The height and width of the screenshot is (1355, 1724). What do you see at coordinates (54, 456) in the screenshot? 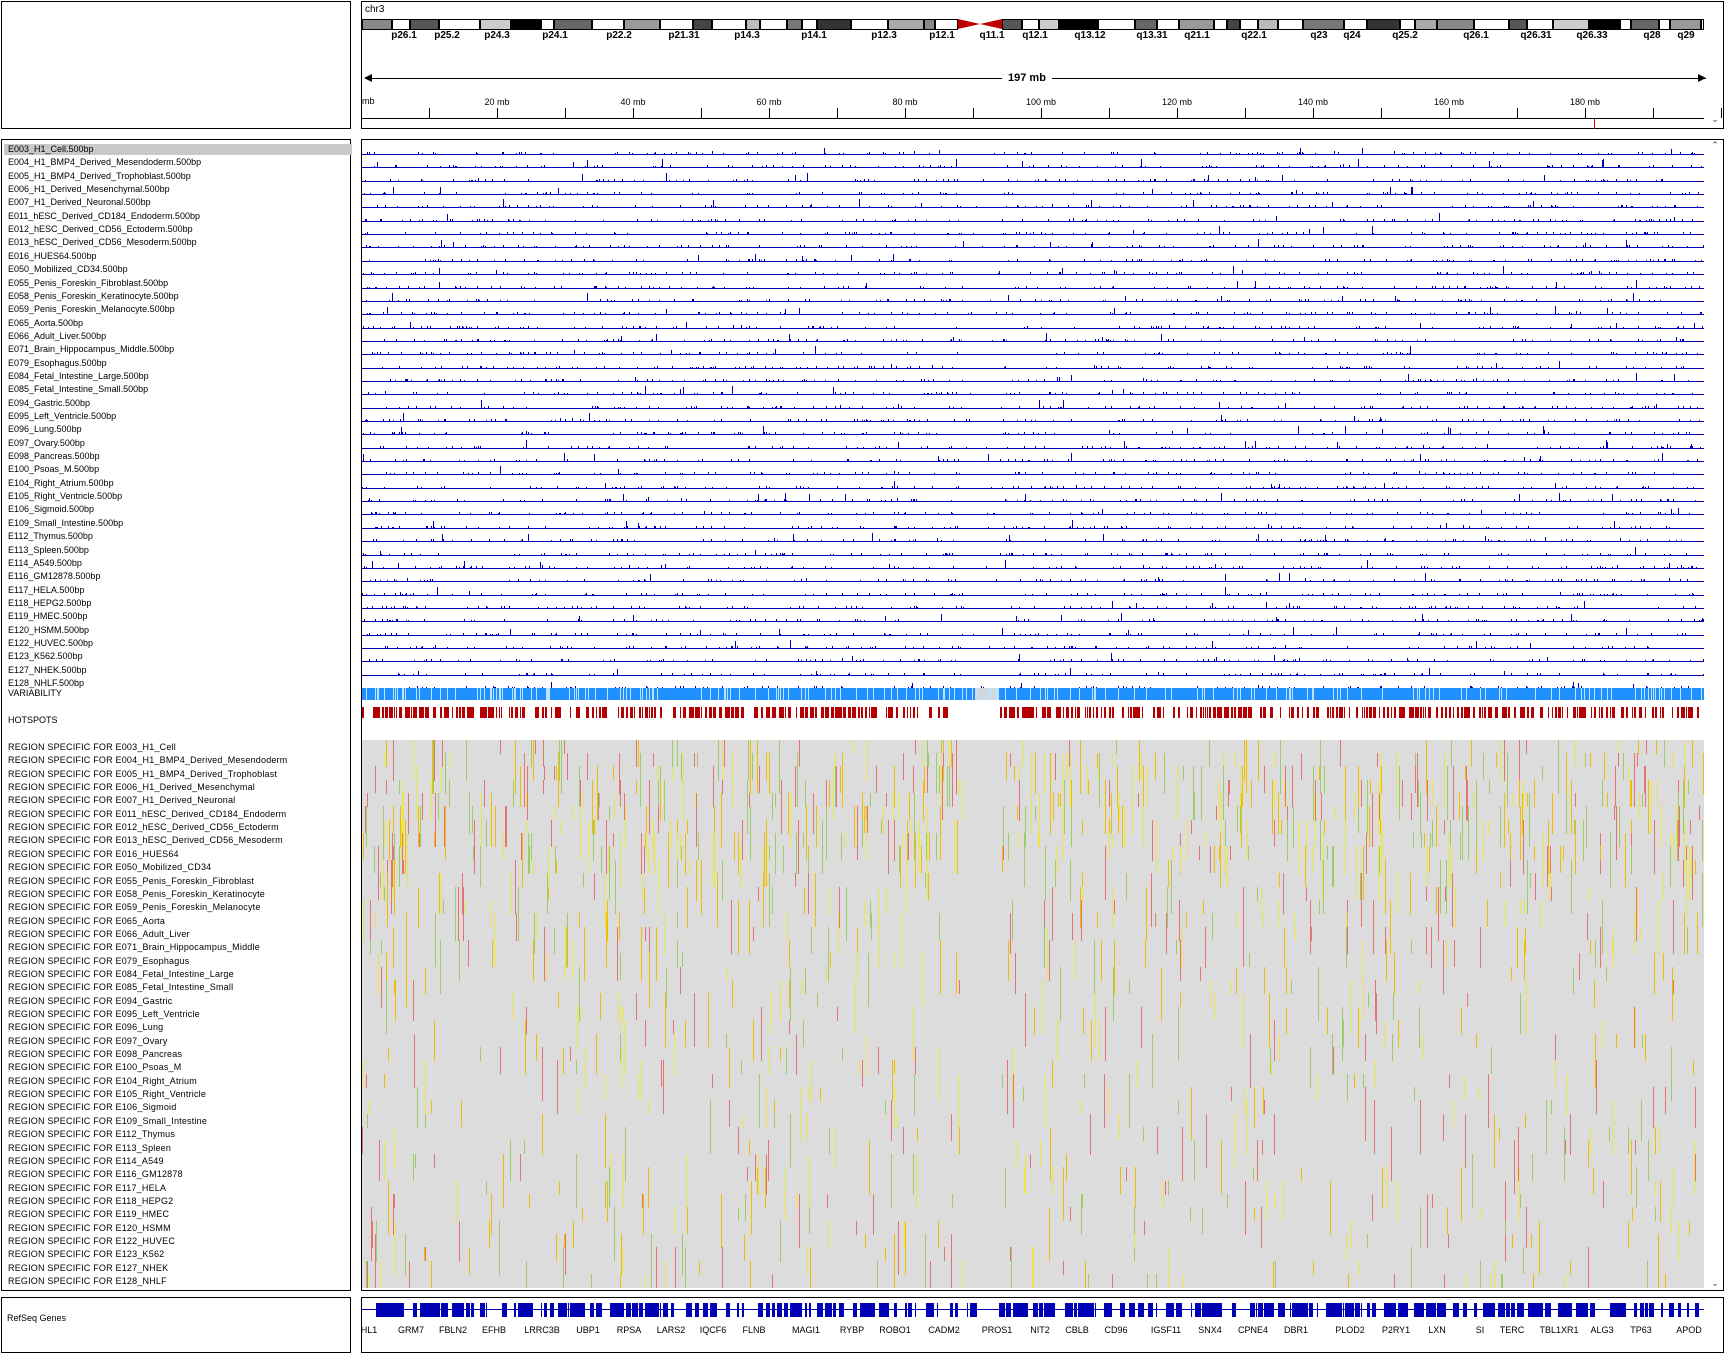
I see `track-label: E098_Pancreas.500bp` at bounding box center [54, 456].